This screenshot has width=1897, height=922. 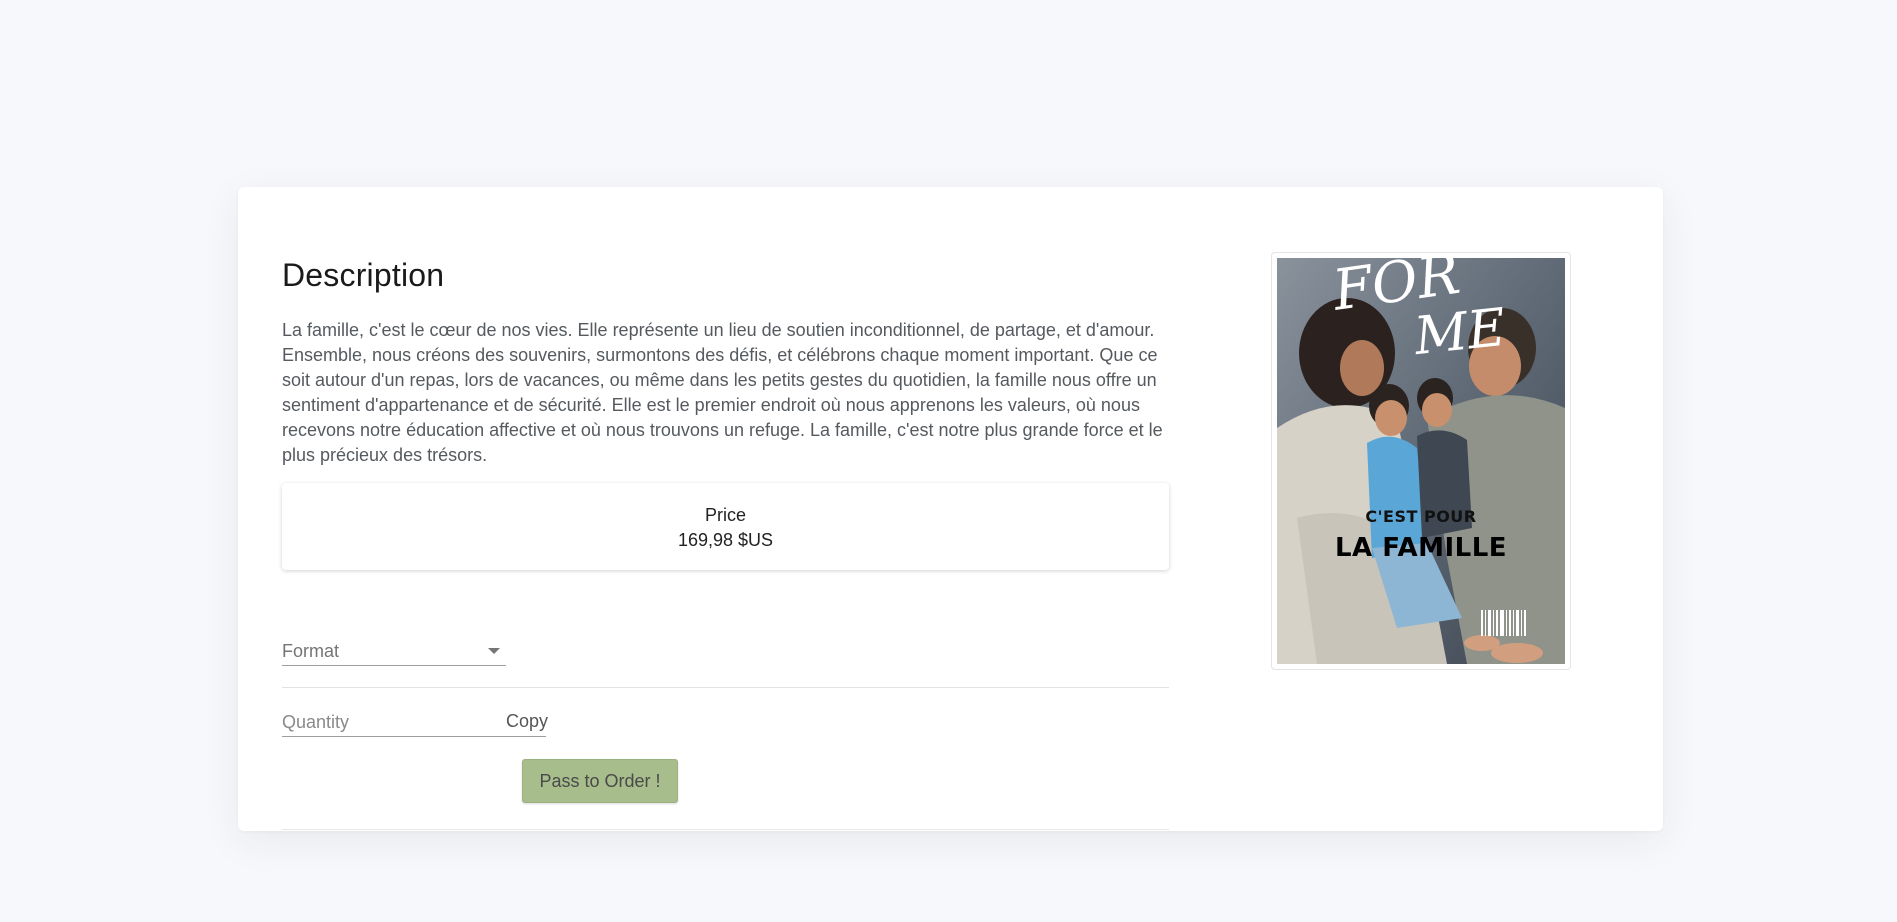 I want to click on bottom-divider, so click(x=725, y=829).